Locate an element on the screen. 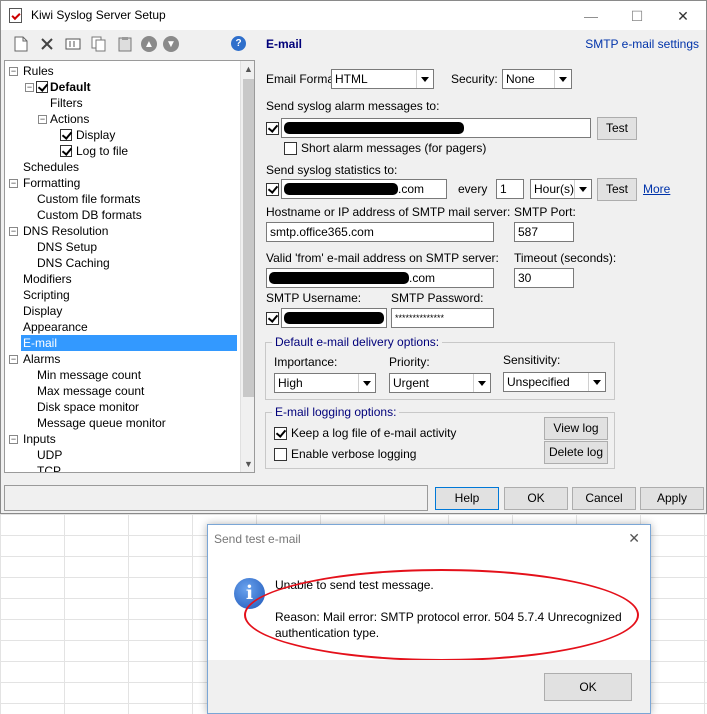  tree-item-display-action: Display is located at coordinates (95, 135).